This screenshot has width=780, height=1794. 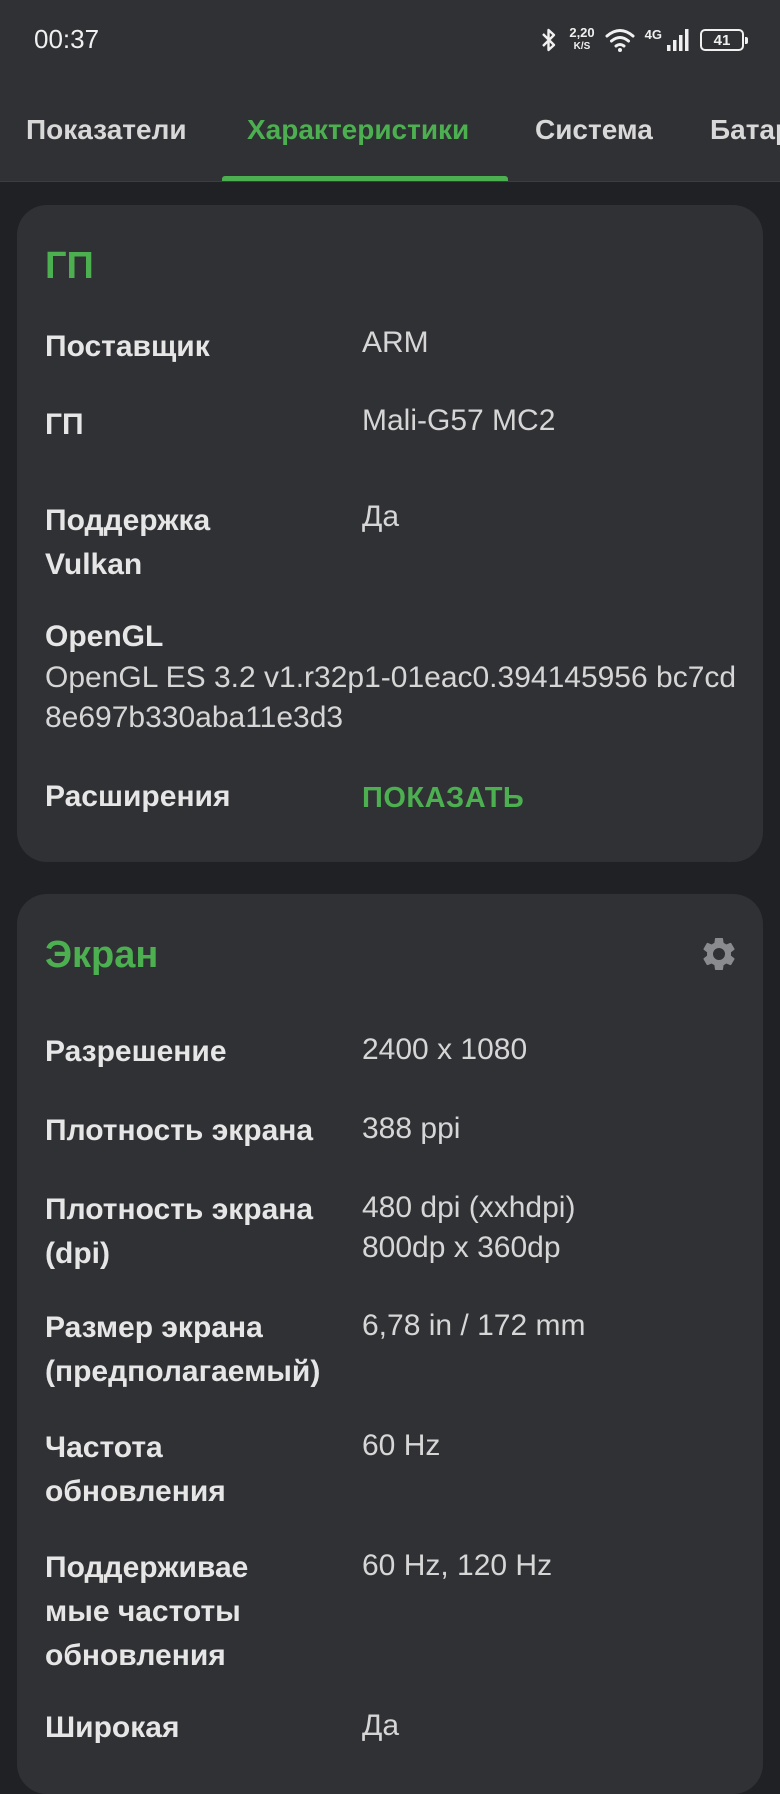 What do you see at coordinates (138, 796) in the screenshot?
I see `row-label-extensions: Расширения` at bounding box center [138, 796].